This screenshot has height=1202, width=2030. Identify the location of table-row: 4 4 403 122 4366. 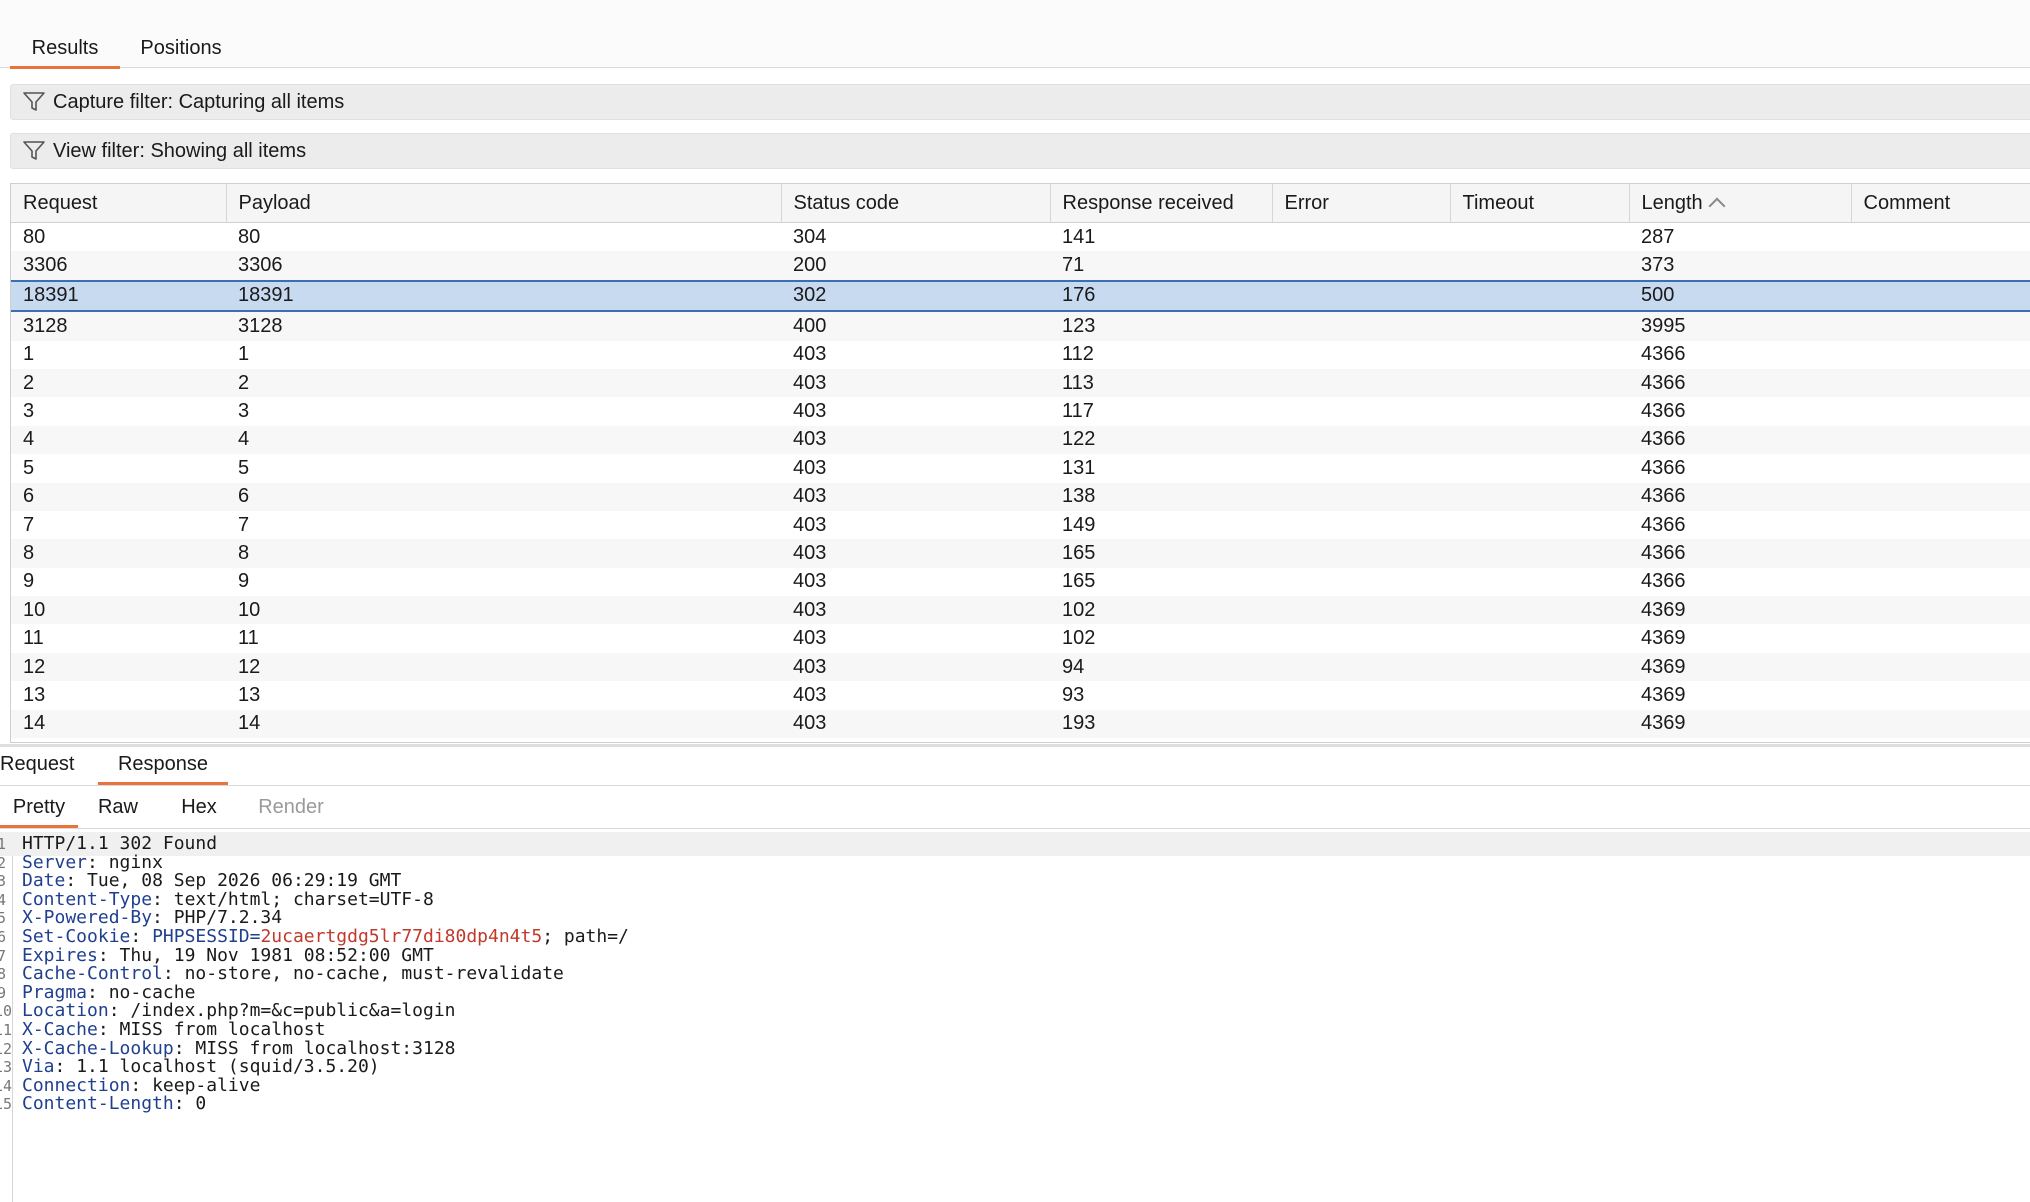
(1020, 440).